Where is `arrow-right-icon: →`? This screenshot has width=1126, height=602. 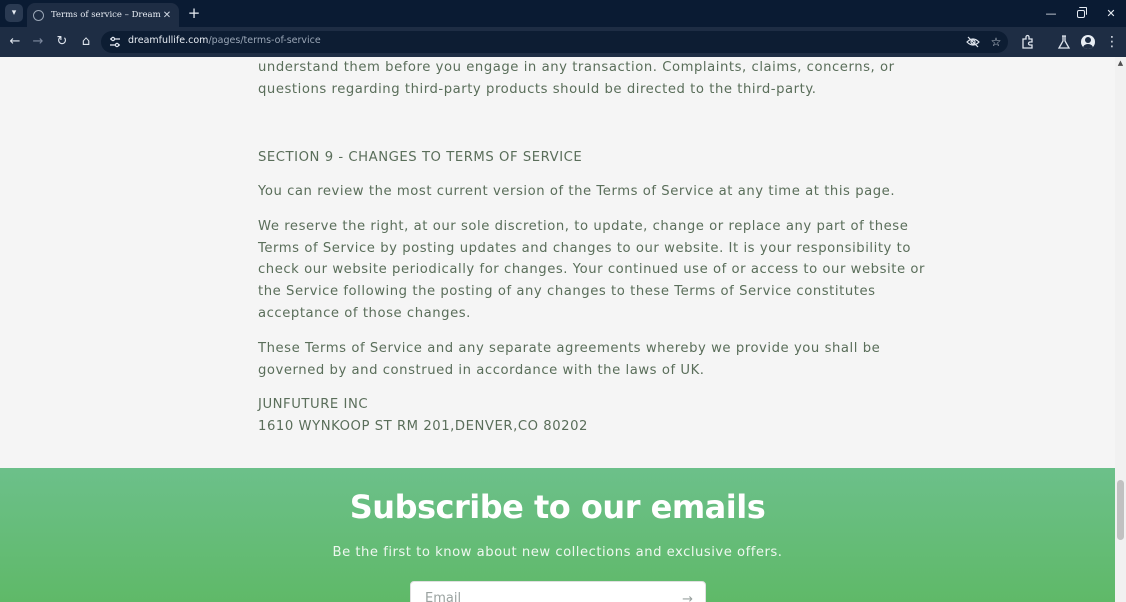 arrow-right-icon: → is located at coordinates (687, 597).